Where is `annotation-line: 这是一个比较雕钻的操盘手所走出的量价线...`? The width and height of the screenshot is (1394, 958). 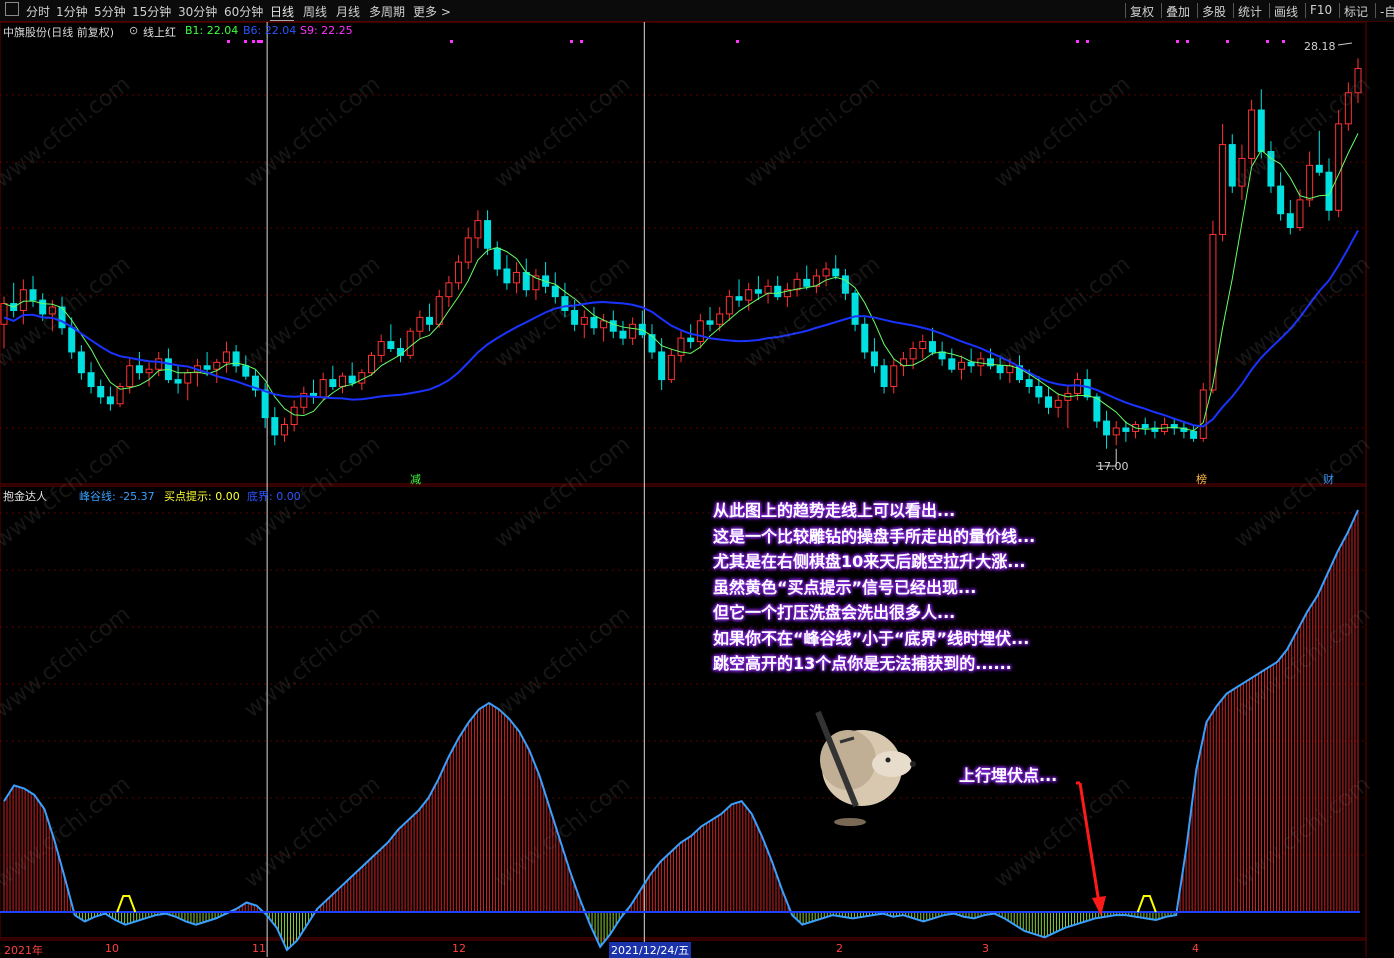 annotation-line: 这是一个比较雕钻的操盘手所走出的量价线... is located at coordinates (874, 536).